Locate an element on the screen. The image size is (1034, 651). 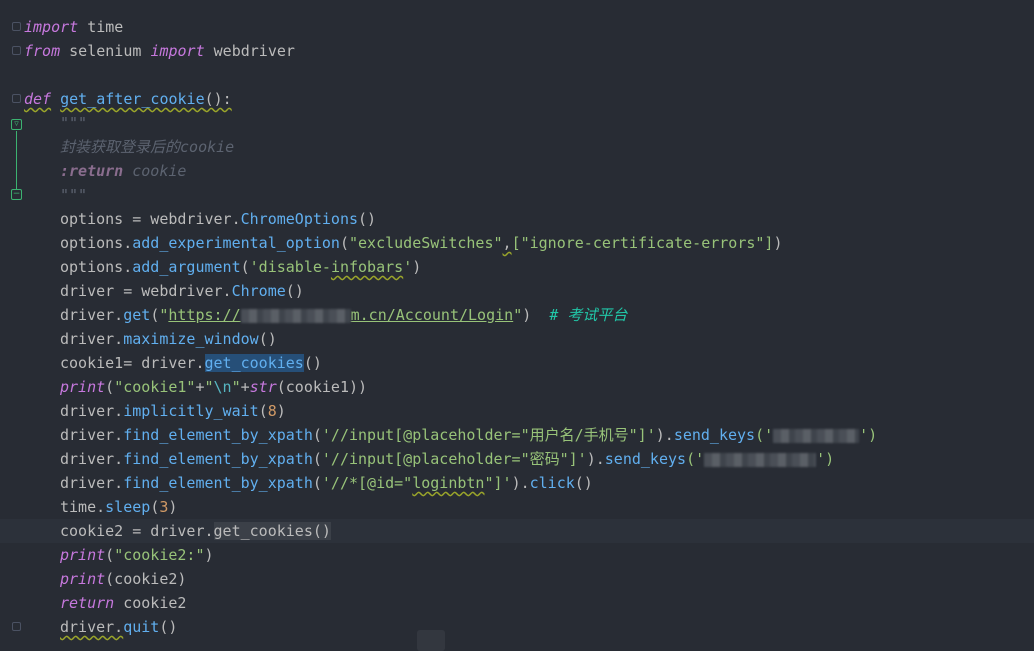
fold-guide-line is located at coordinates (16, 160).